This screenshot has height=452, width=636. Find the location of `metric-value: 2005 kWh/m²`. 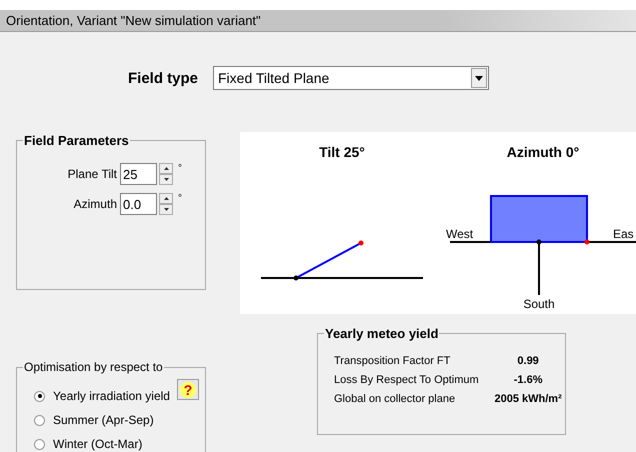

metric-value: 2005 kWh/m² is located at coordinates (528, 399).